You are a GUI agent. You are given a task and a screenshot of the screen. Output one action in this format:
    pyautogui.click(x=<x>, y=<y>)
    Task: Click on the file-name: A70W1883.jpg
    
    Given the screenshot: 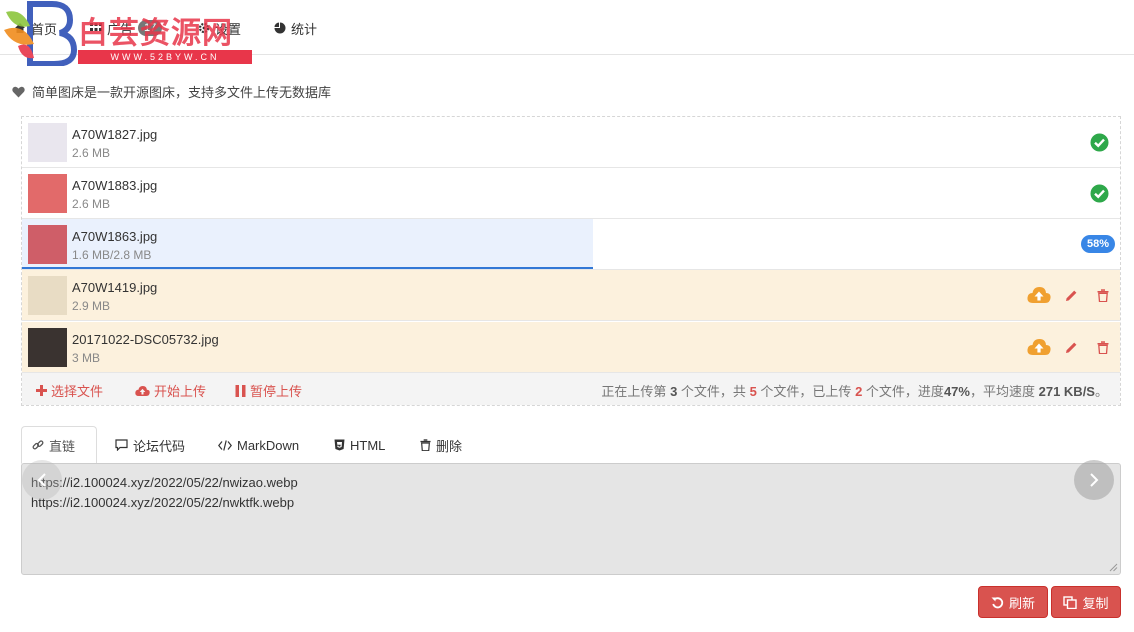 What is the action you would take?
    pyautogui.click(x=115, y=185)
    